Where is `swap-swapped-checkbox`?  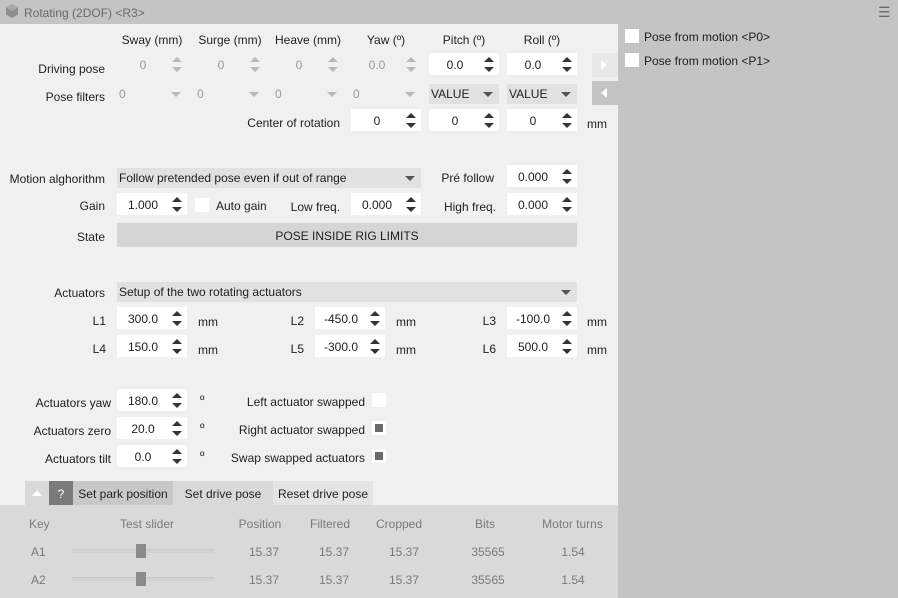 swap-swapped-checkbox is located at coordinates (379, 456).